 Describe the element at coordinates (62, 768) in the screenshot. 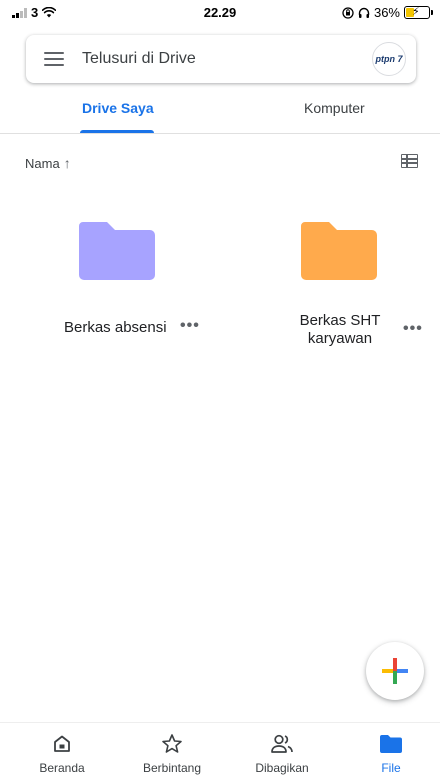

I see `nav-label: Beranda` at that location.